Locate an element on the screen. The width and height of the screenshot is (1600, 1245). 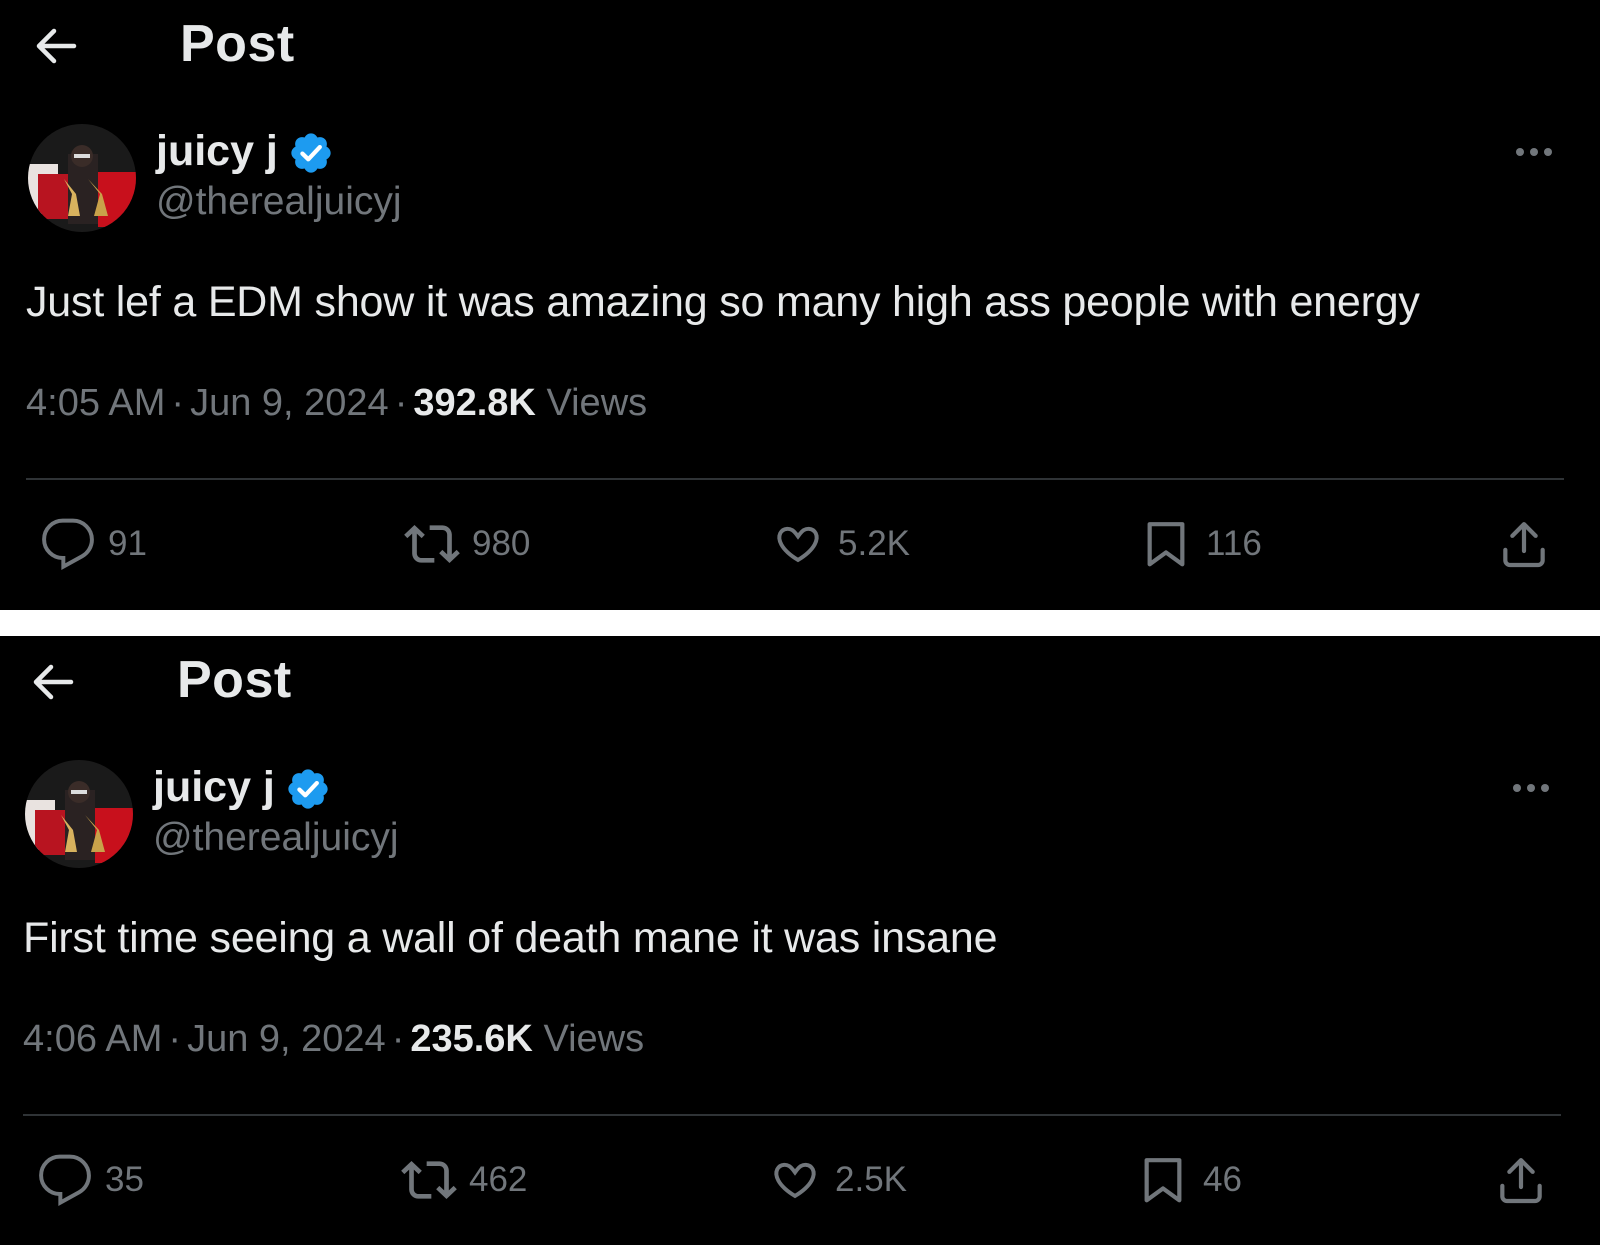
like-count: 5.2K is located at coordinates (874, 543).